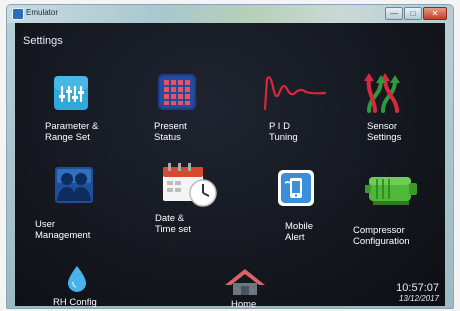 Image resolution: width=460 pixels, height=311 pixels. I want to click on clock-time: 10:57:07, so click(417, 288).